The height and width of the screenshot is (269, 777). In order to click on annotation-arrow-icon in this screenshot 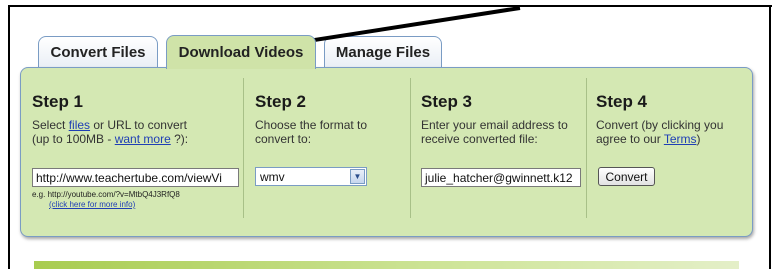, I will do `click(378, 32)`.